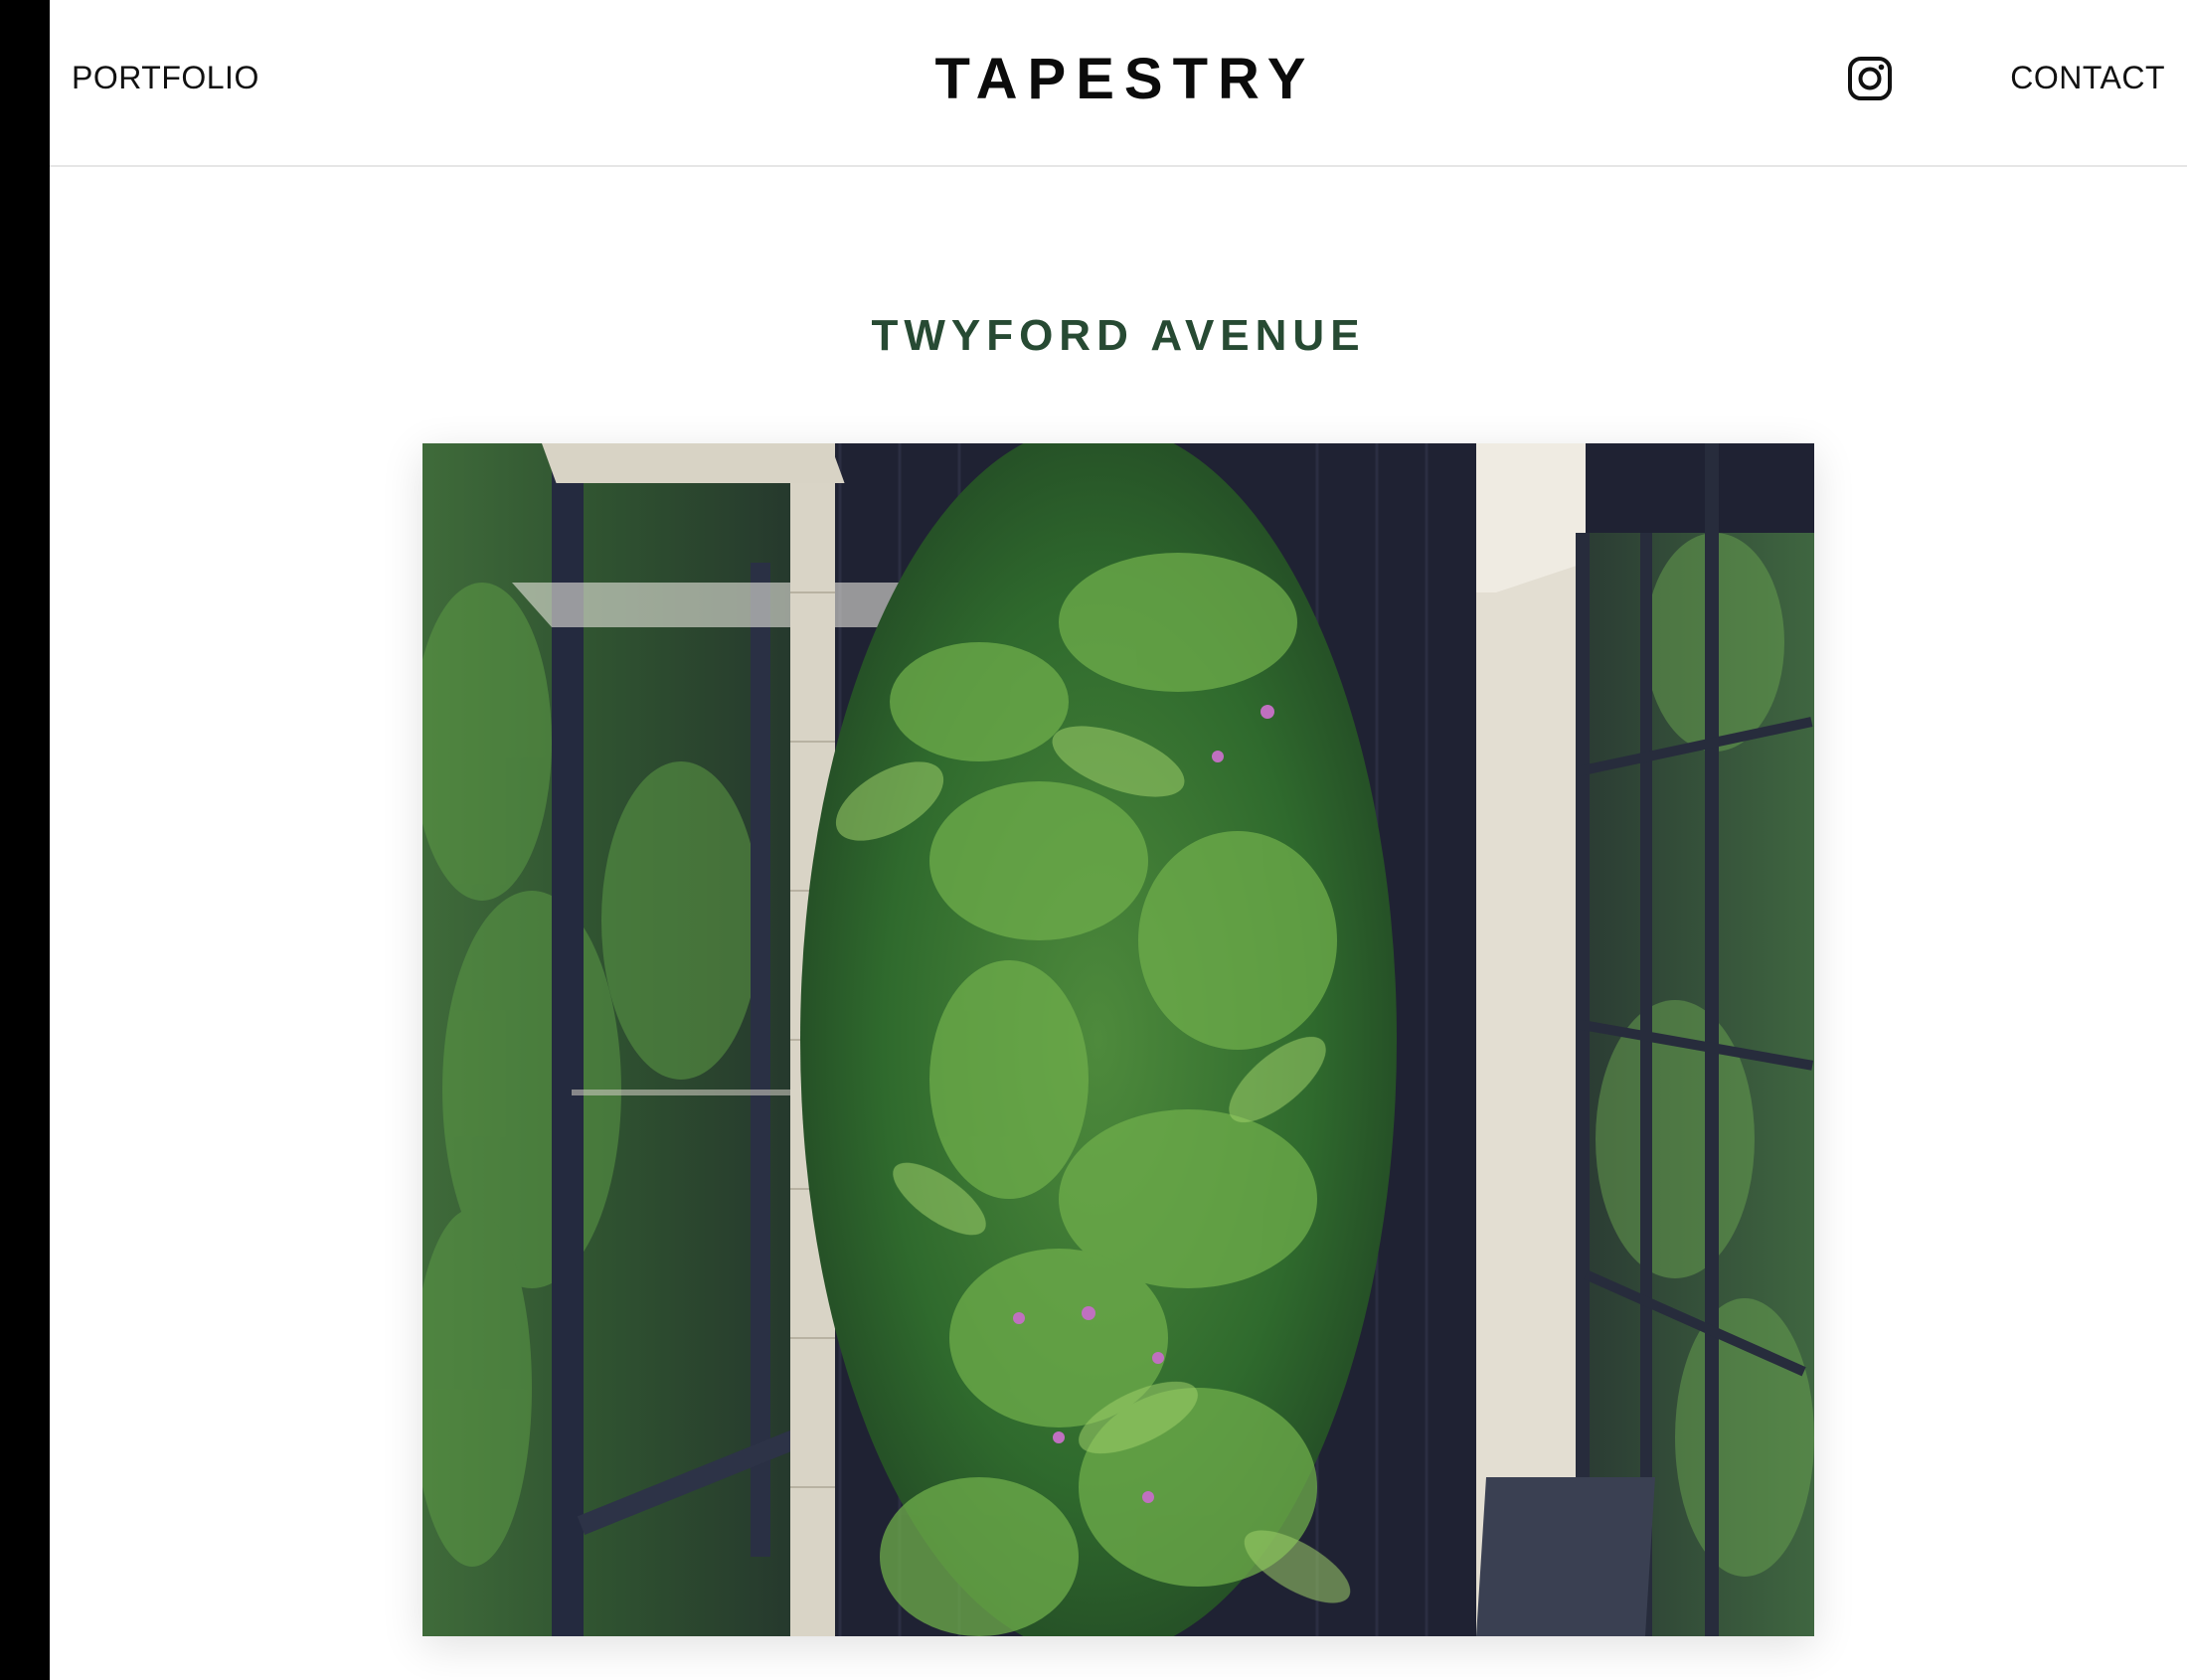  I want to click on project-title: TWYFORD AVENUE, so click(1118, 335).